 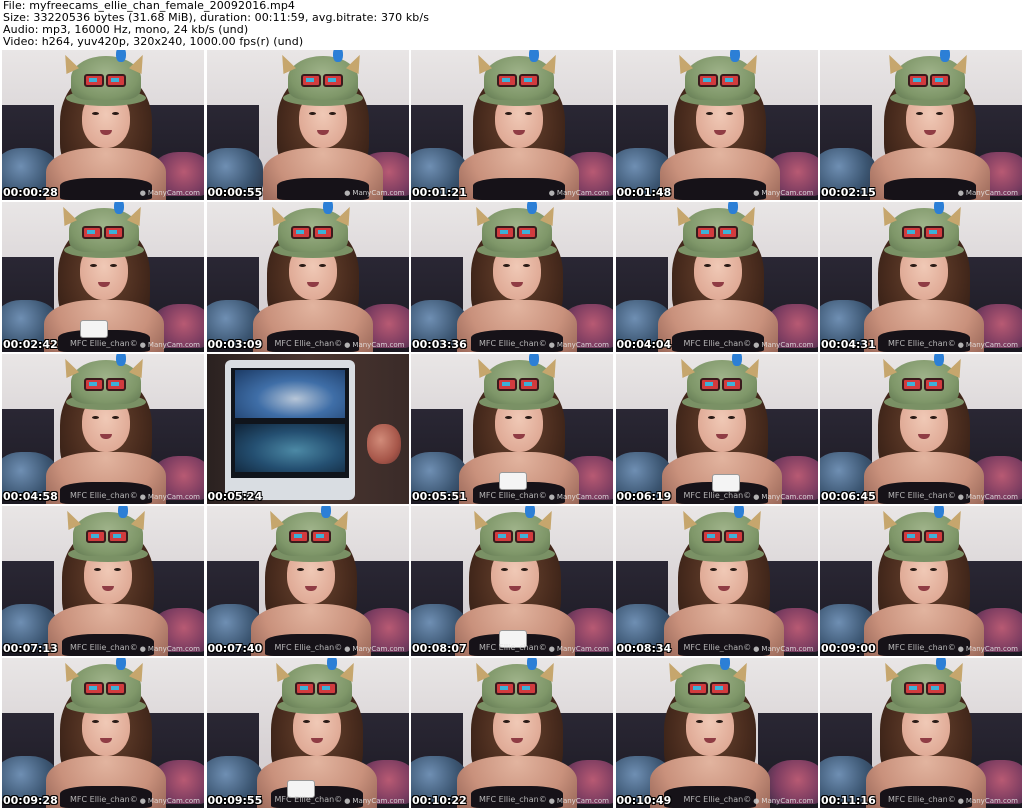 What do you see at coordinates (235, 648) in the screenshot?
I see `timestamp: 00:07:40` at bounding box center [235, 648].